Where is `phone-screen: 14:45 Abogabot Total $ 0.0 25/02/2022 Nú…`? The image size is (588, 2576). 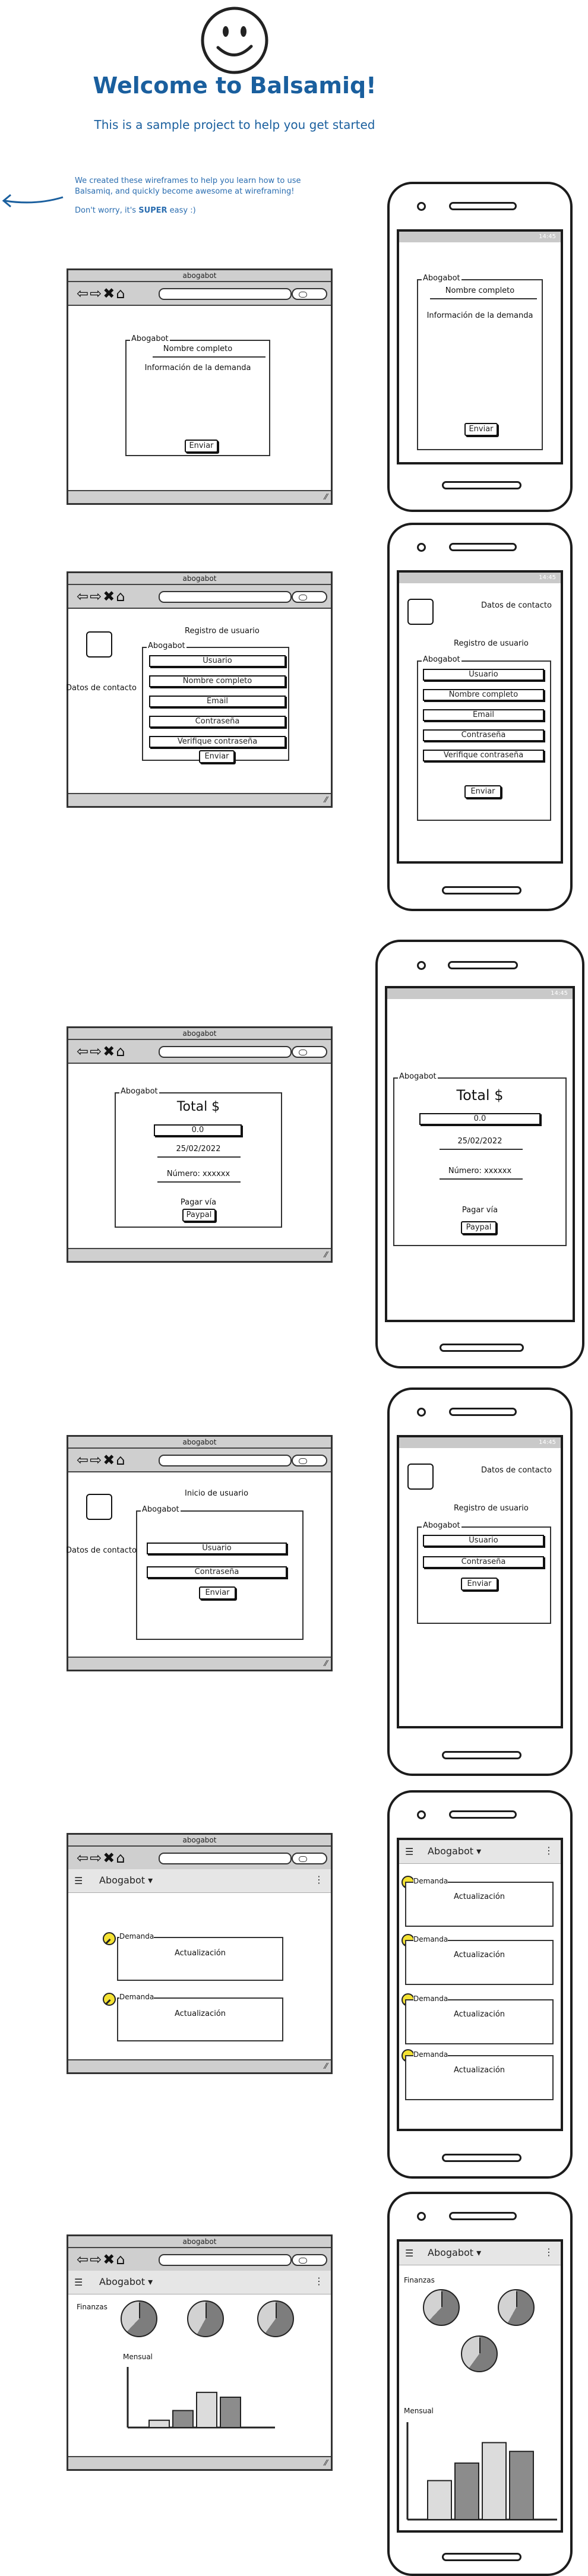
phone-screen: 14:45 Abogabot Total $ 0.0 25/02/2022 Nú… is located at coordinates (480, 1154).